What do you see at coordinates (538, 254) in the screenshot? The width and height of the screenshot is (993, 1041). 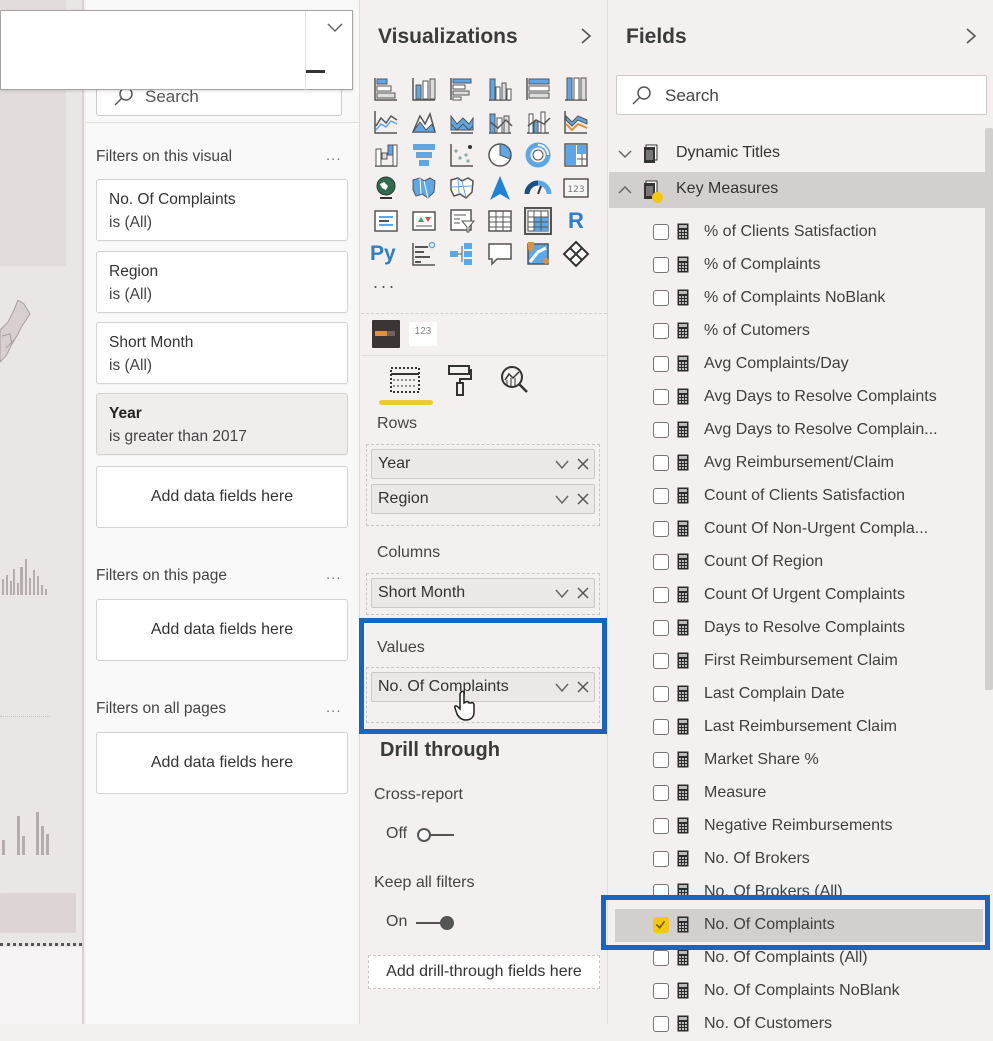 I see `arcgis-map-icon` at bounding box center [538, 254].